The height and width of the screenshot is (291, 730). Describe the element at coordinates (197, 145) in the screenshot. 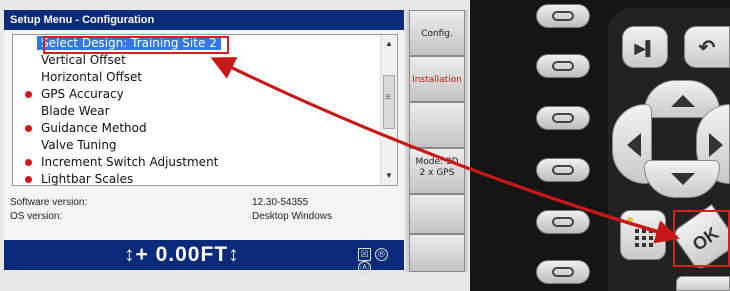

I see `menu-item: Valve Tuning` at that location.